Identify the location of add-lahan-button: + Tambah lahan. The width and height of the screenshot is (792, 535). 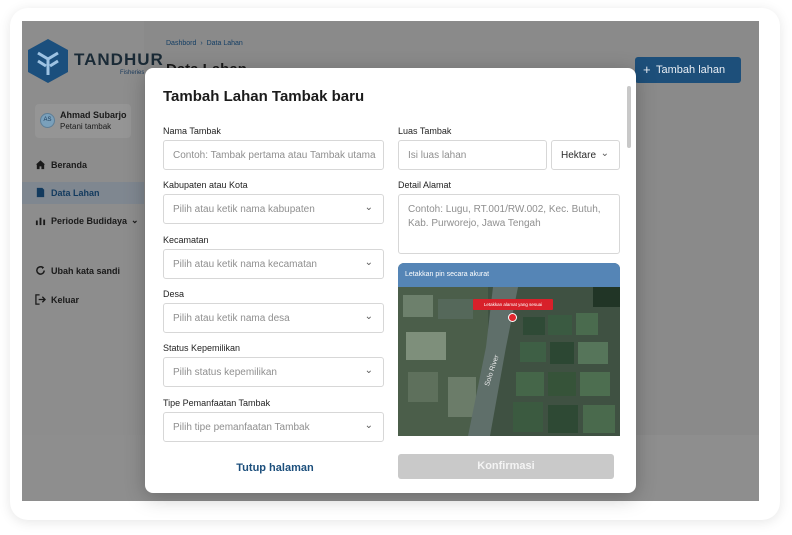
(688, 70).